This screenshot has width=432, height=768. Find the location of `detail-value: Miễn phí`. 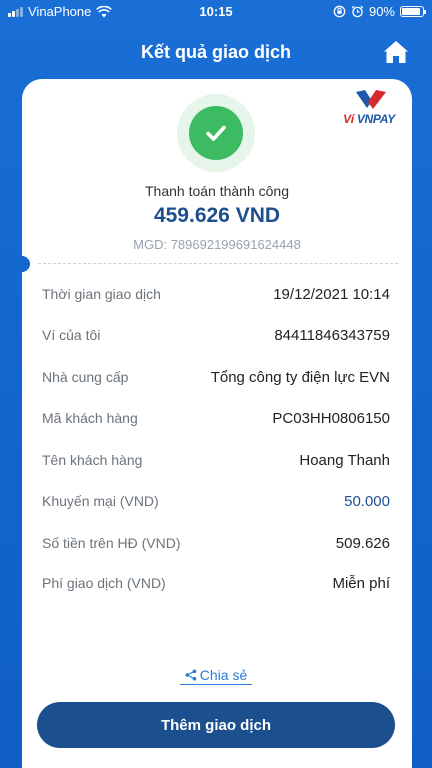

detail-value: Miễn phí is located at coordinates (361, 583).